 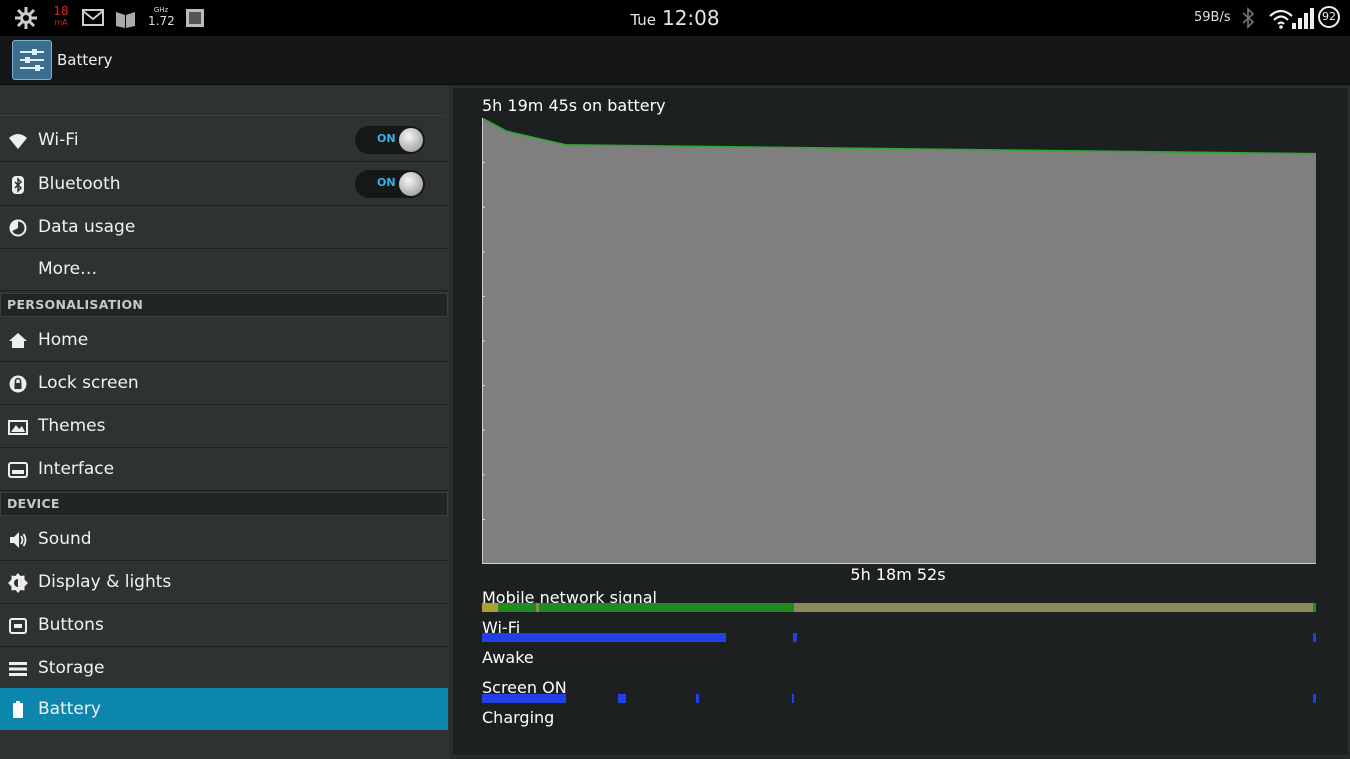 I want to click on action-bar: Battery, so click(x=675, y=60).